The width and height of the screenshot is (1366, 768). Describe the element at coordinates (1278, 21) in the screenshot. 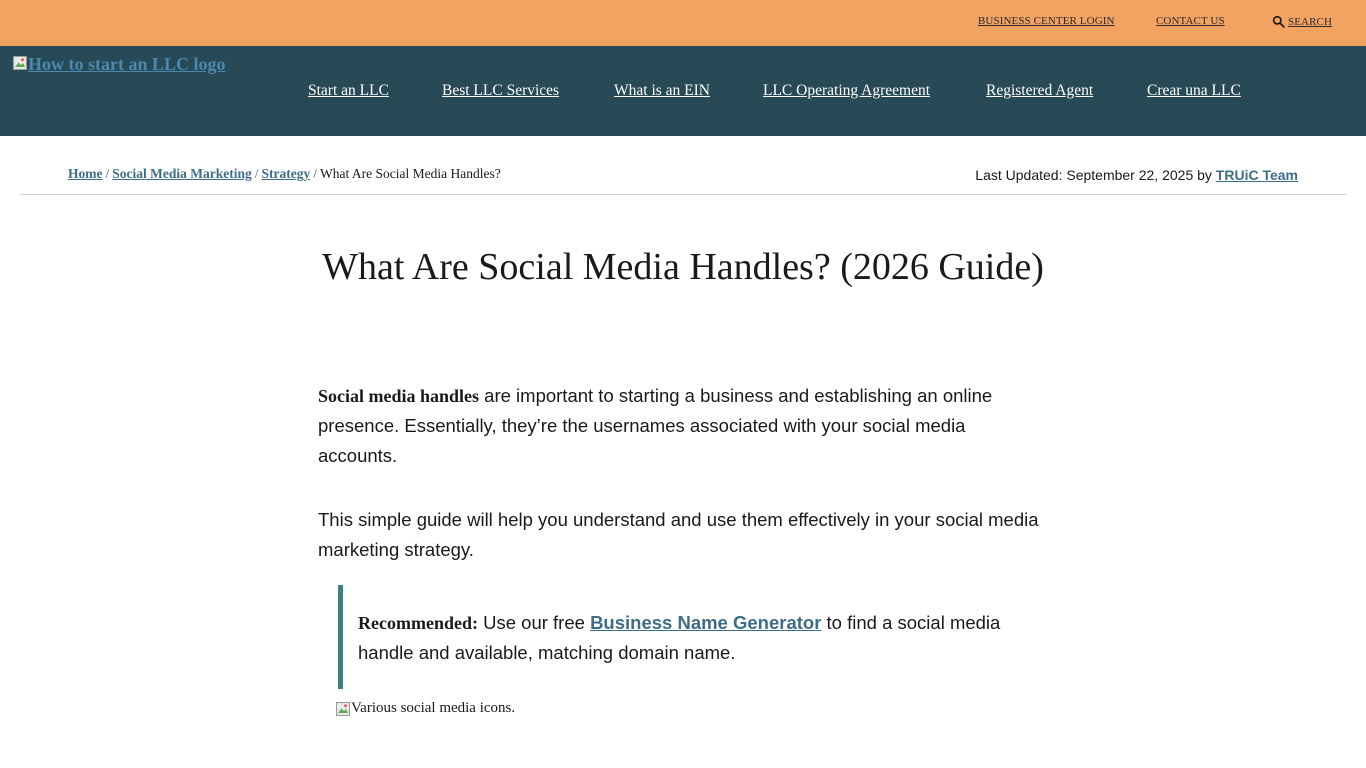

I see `search-icon` at that location.